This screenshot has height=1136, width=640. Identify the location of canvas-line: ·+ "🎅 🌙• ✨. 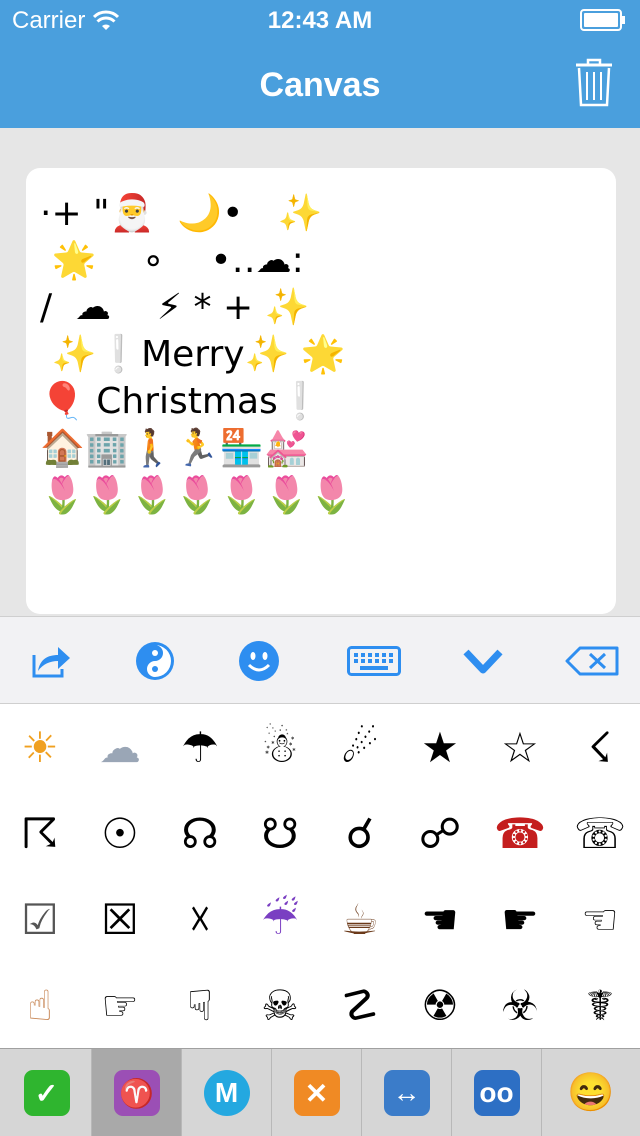
(181, 213).